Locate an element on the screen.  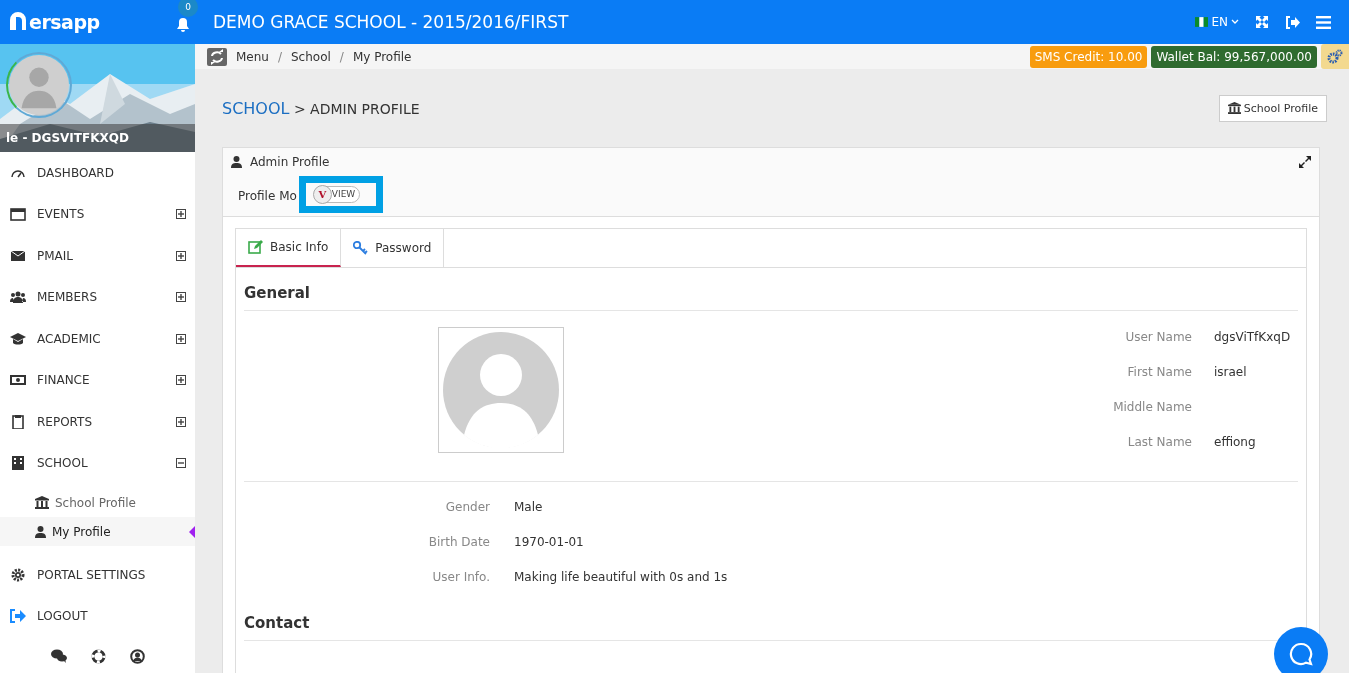
field-value: Male is located at coordinates (528, 508).